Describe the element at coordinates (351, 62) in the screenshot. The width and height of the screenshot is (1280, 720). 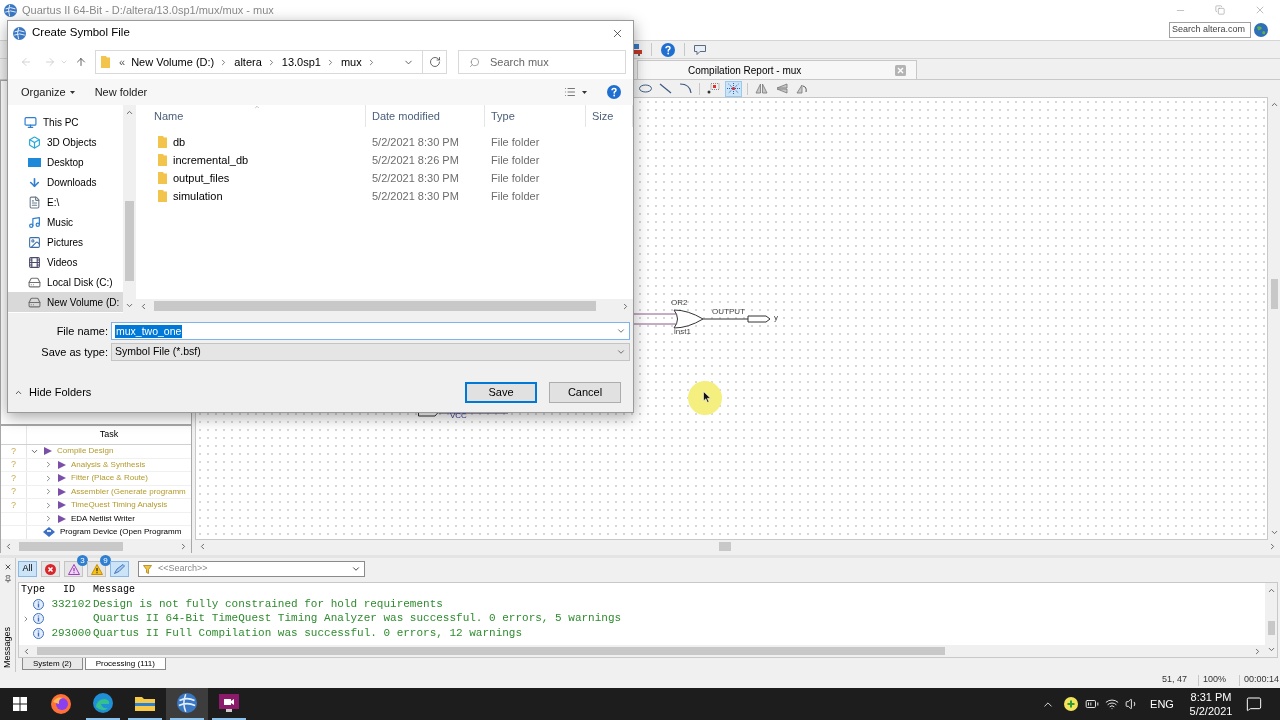
I see `breadcrumb-item: mux` at that location.